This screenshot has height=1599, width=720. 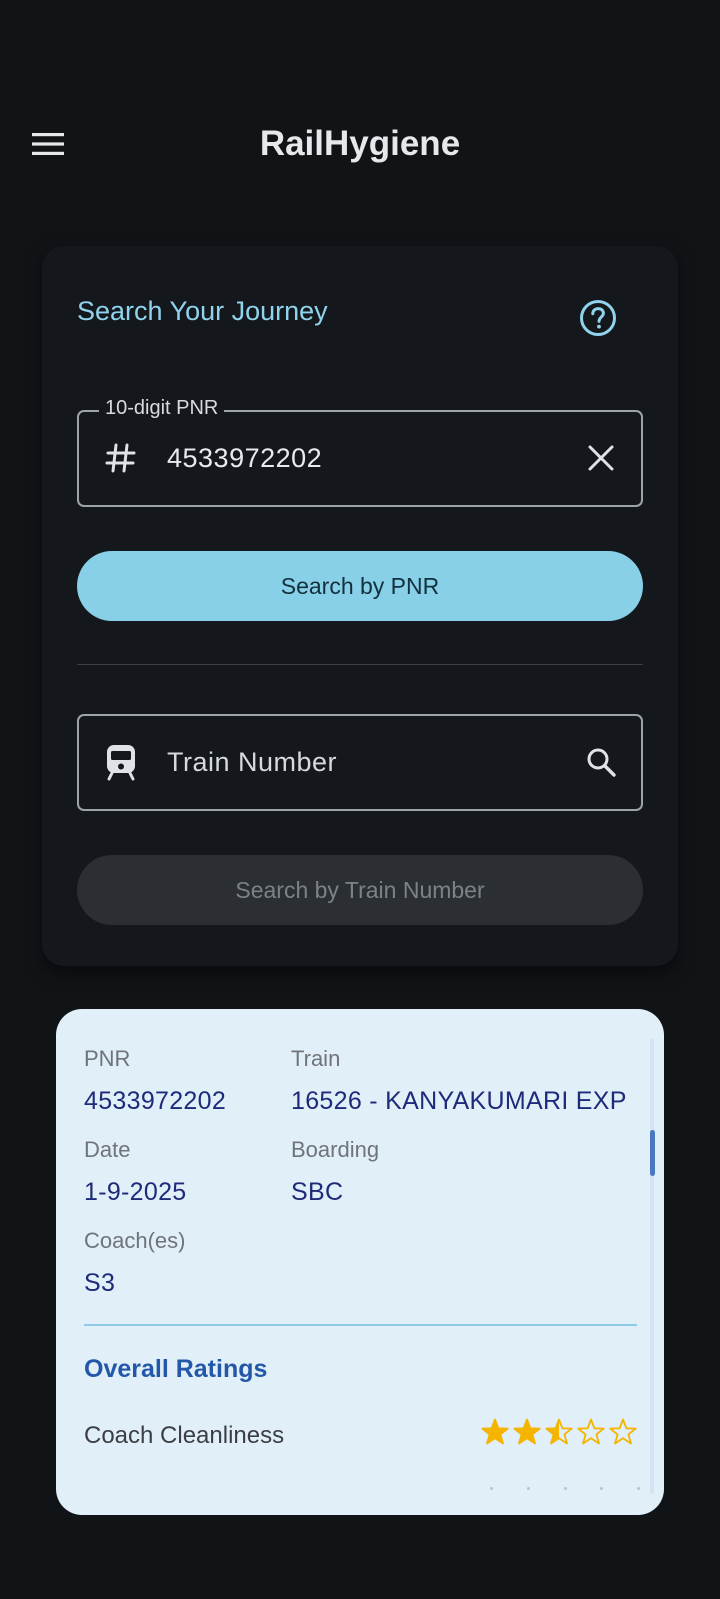 I want to click on pnr-field: 10-digit PNR 4533972202, so click(x=360, y=452).